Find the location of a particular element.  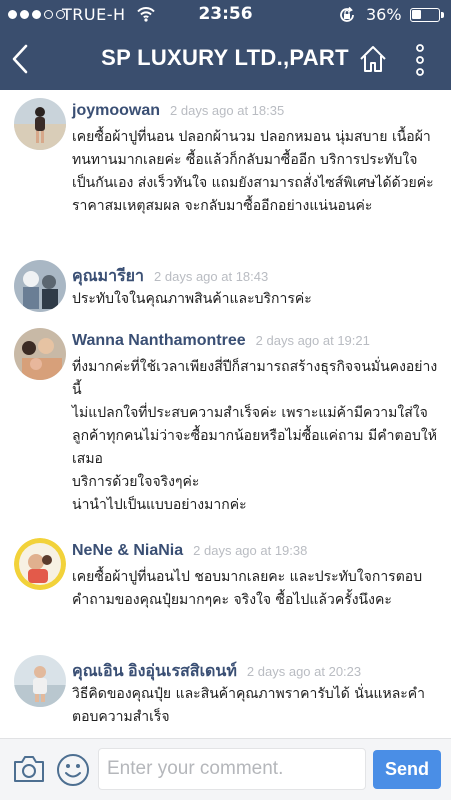

comment-author: joymoowan 2 days ago at 18:35 is located at coordinates (178, 111).